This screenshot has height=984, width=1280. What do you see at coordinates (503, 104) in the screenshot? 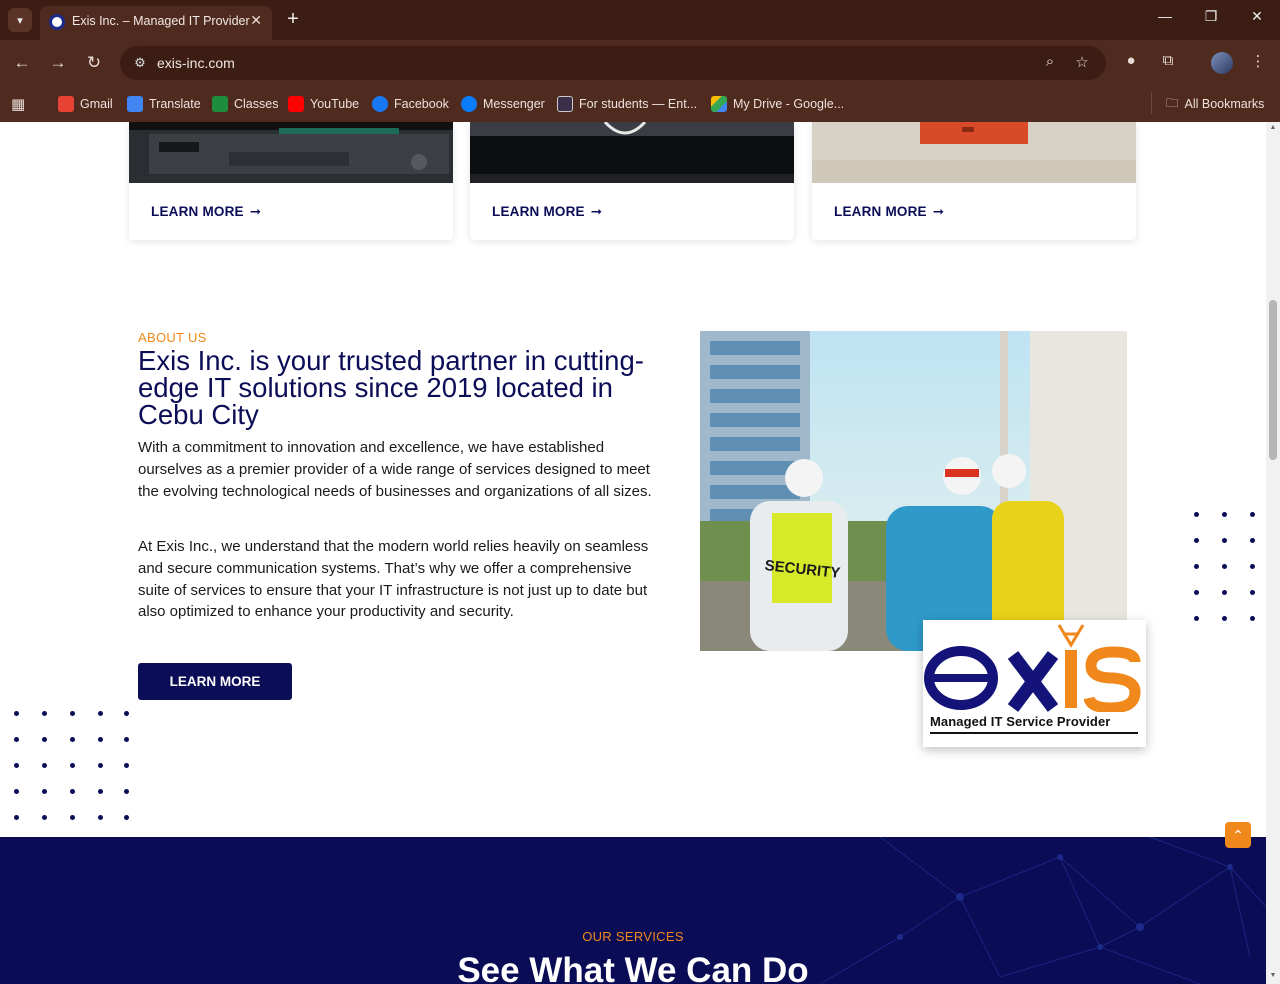
I see `bookmark-messenger: Messenger` at bounding box center [503, 104].